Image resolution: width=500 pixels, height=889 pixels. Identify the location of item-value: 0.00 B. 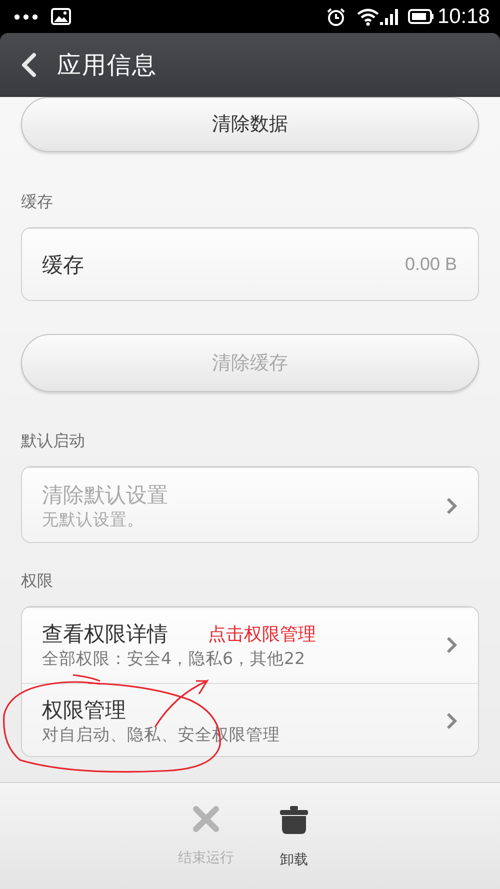
(430, 265).